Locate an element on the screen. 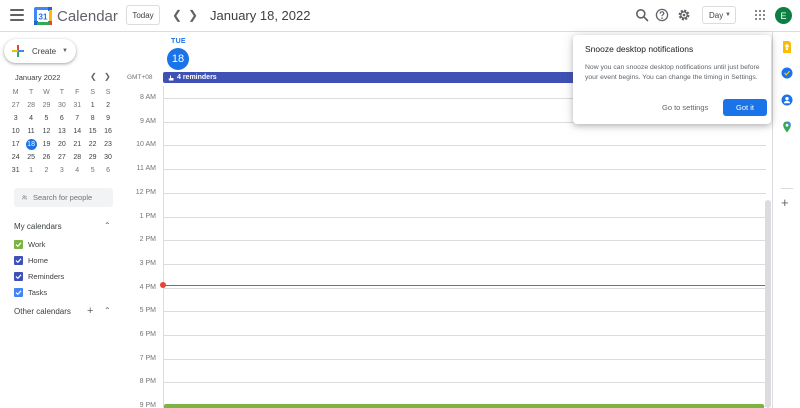 This screenshot has height=408, width=800. get-addons-plus-icon: + is located at coordinates (785, 202).